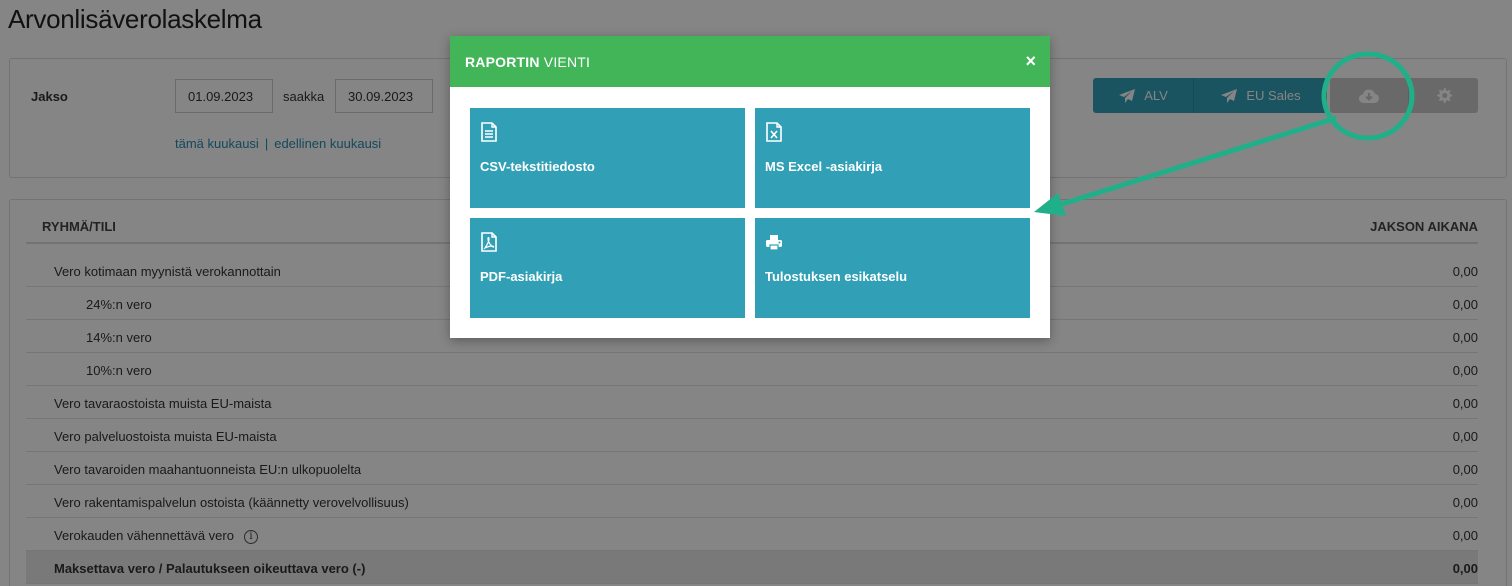 The image size is (1512, 586). What do you see at coordinates (750, 61) in the screenshot?
I see `modal-header: RAPORTIN VIENTI ×` at bounding box center [750, 61].